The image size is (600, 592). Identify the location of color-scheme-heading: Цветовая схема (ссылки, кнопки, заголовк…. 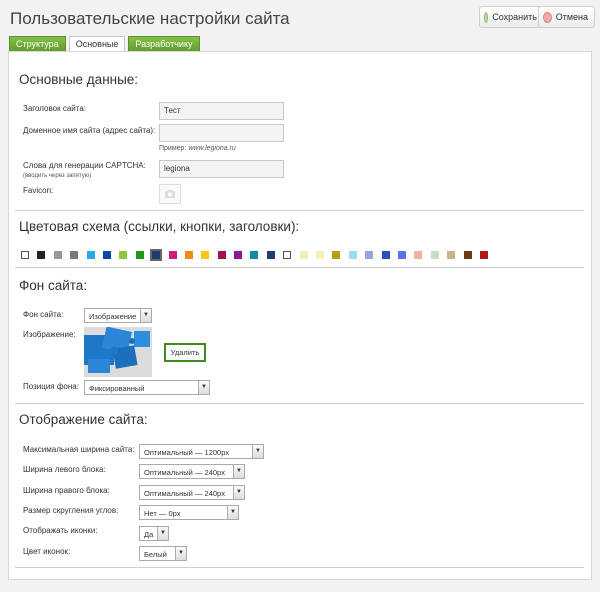
(159, 226).